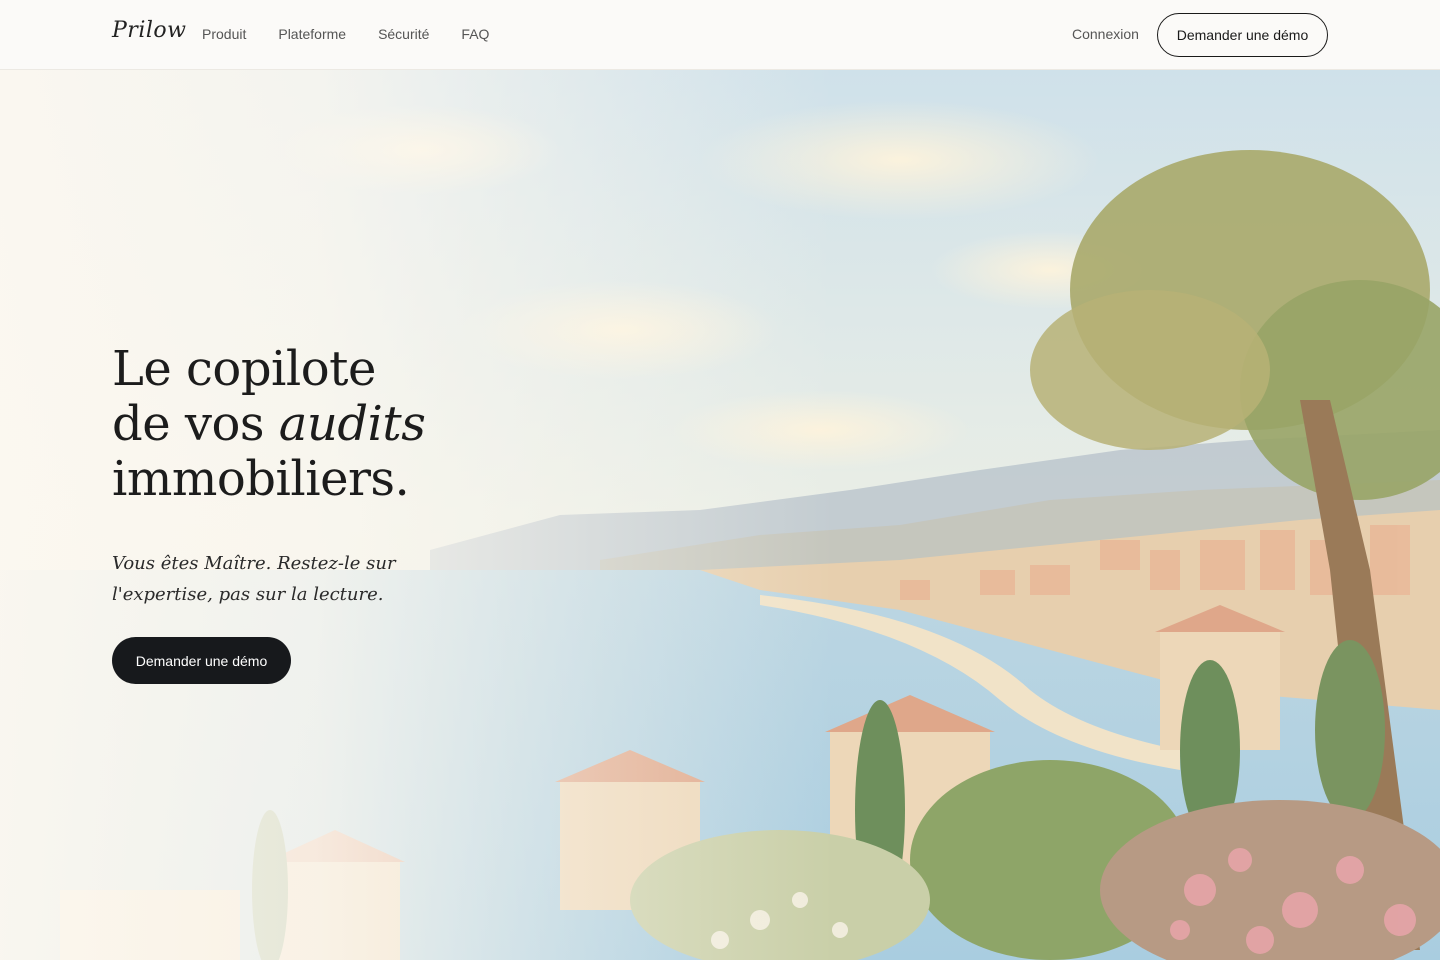  I want to click on main-nav: Produit Plateforme Sécurité FAQ, so click(361, 34).